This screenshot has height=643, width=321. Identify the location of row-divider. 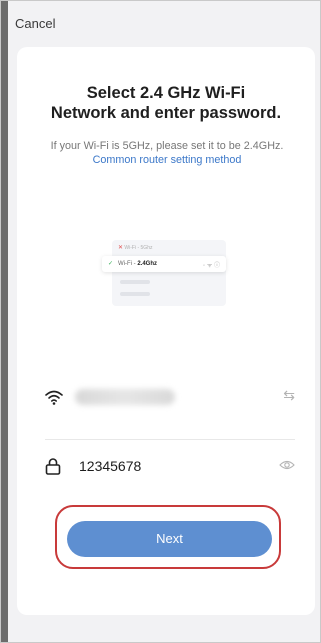
(170, 439).